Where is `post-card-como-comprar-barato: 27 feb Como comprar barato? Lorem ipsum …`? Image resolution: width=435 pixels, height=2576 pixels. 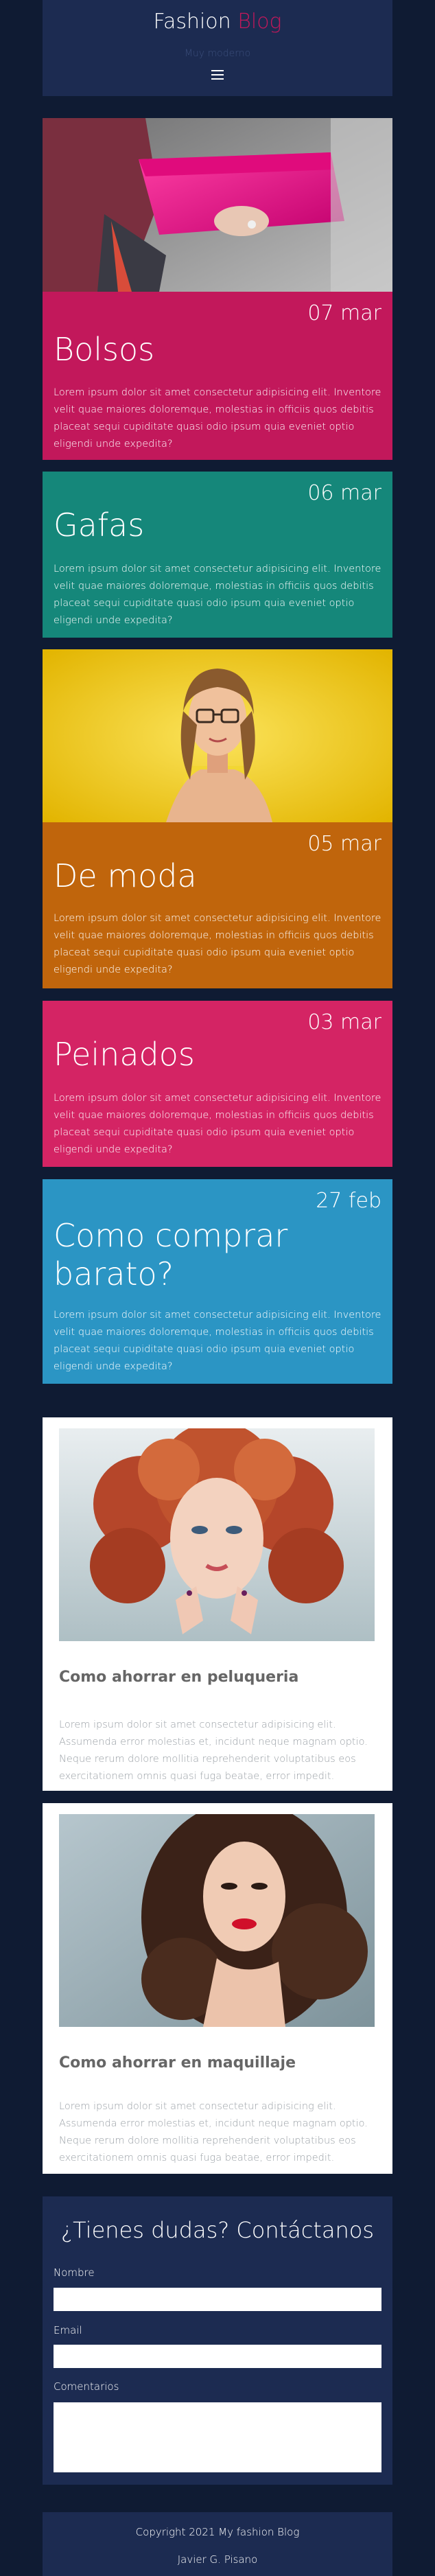 post-card-como-comprar-barato: 27 feb Como comprar barato? Lorem ipsum … is located at coordinates (217, 1281).